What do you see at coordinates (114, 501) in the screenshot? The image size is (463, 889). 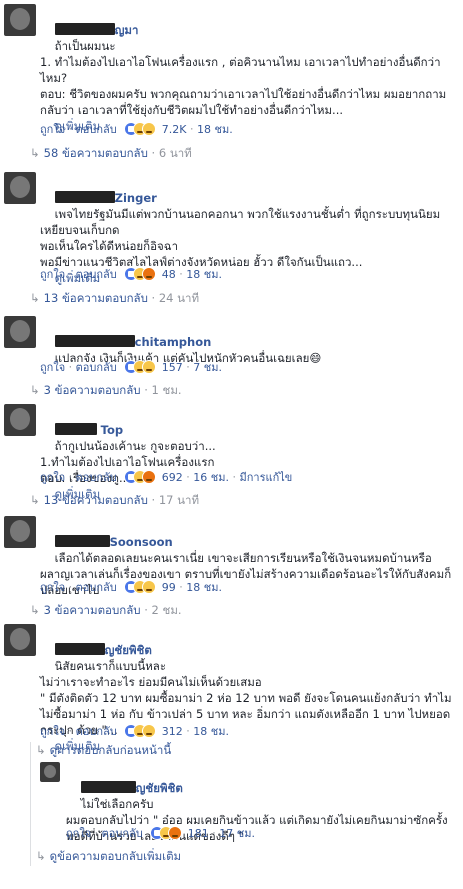 I see `view-replies-link: ↳ 13 ข้อความตอบกลับ · 17 นาที` at bounding box center [114, 501].